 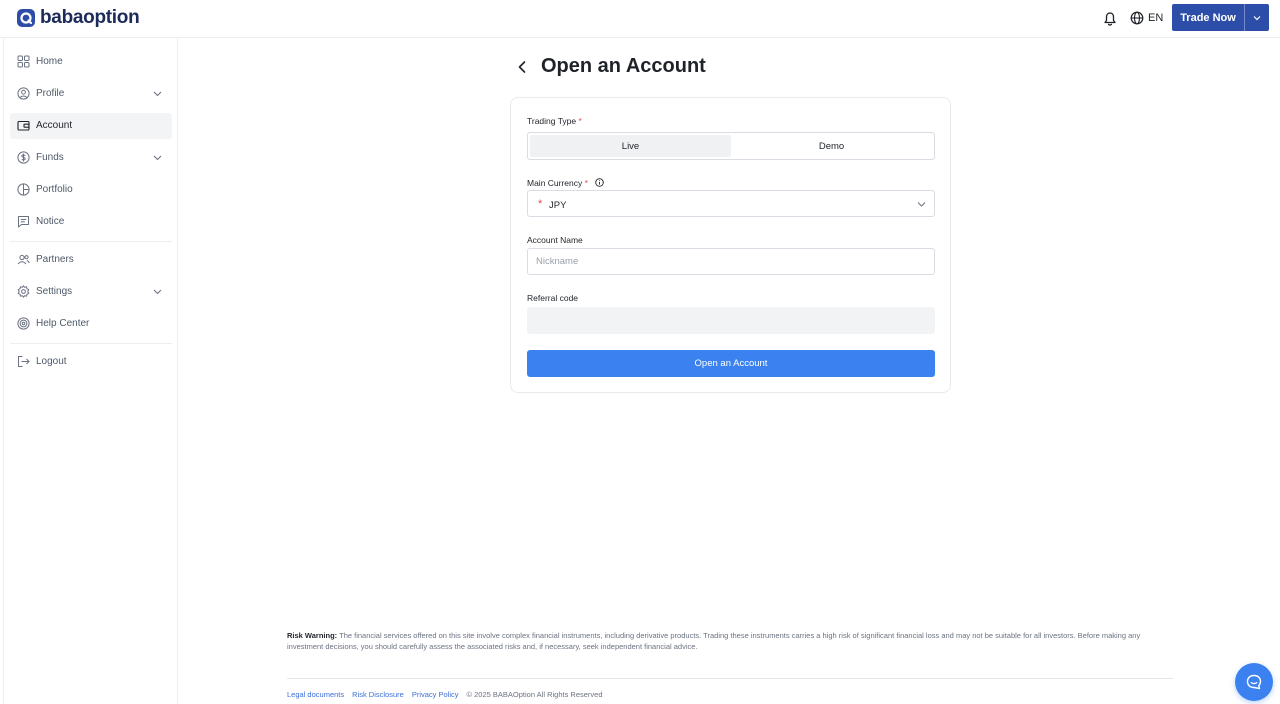 What do you see at coordinates (23, 291) in the screenshot?
I see `gear-icon` at bounding box center [23, 291].